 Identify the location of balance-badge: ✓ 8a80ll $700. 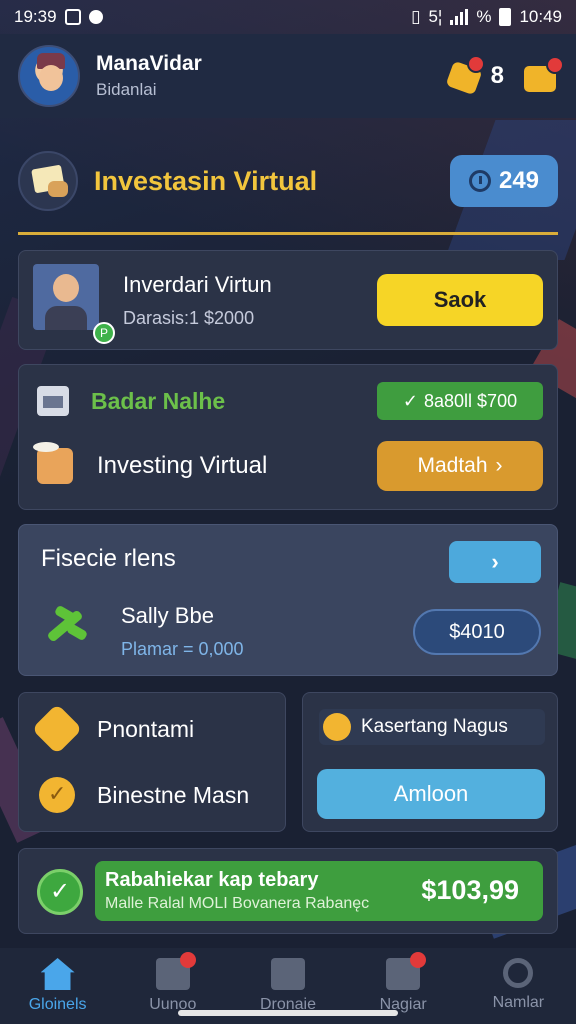
(460, 401).